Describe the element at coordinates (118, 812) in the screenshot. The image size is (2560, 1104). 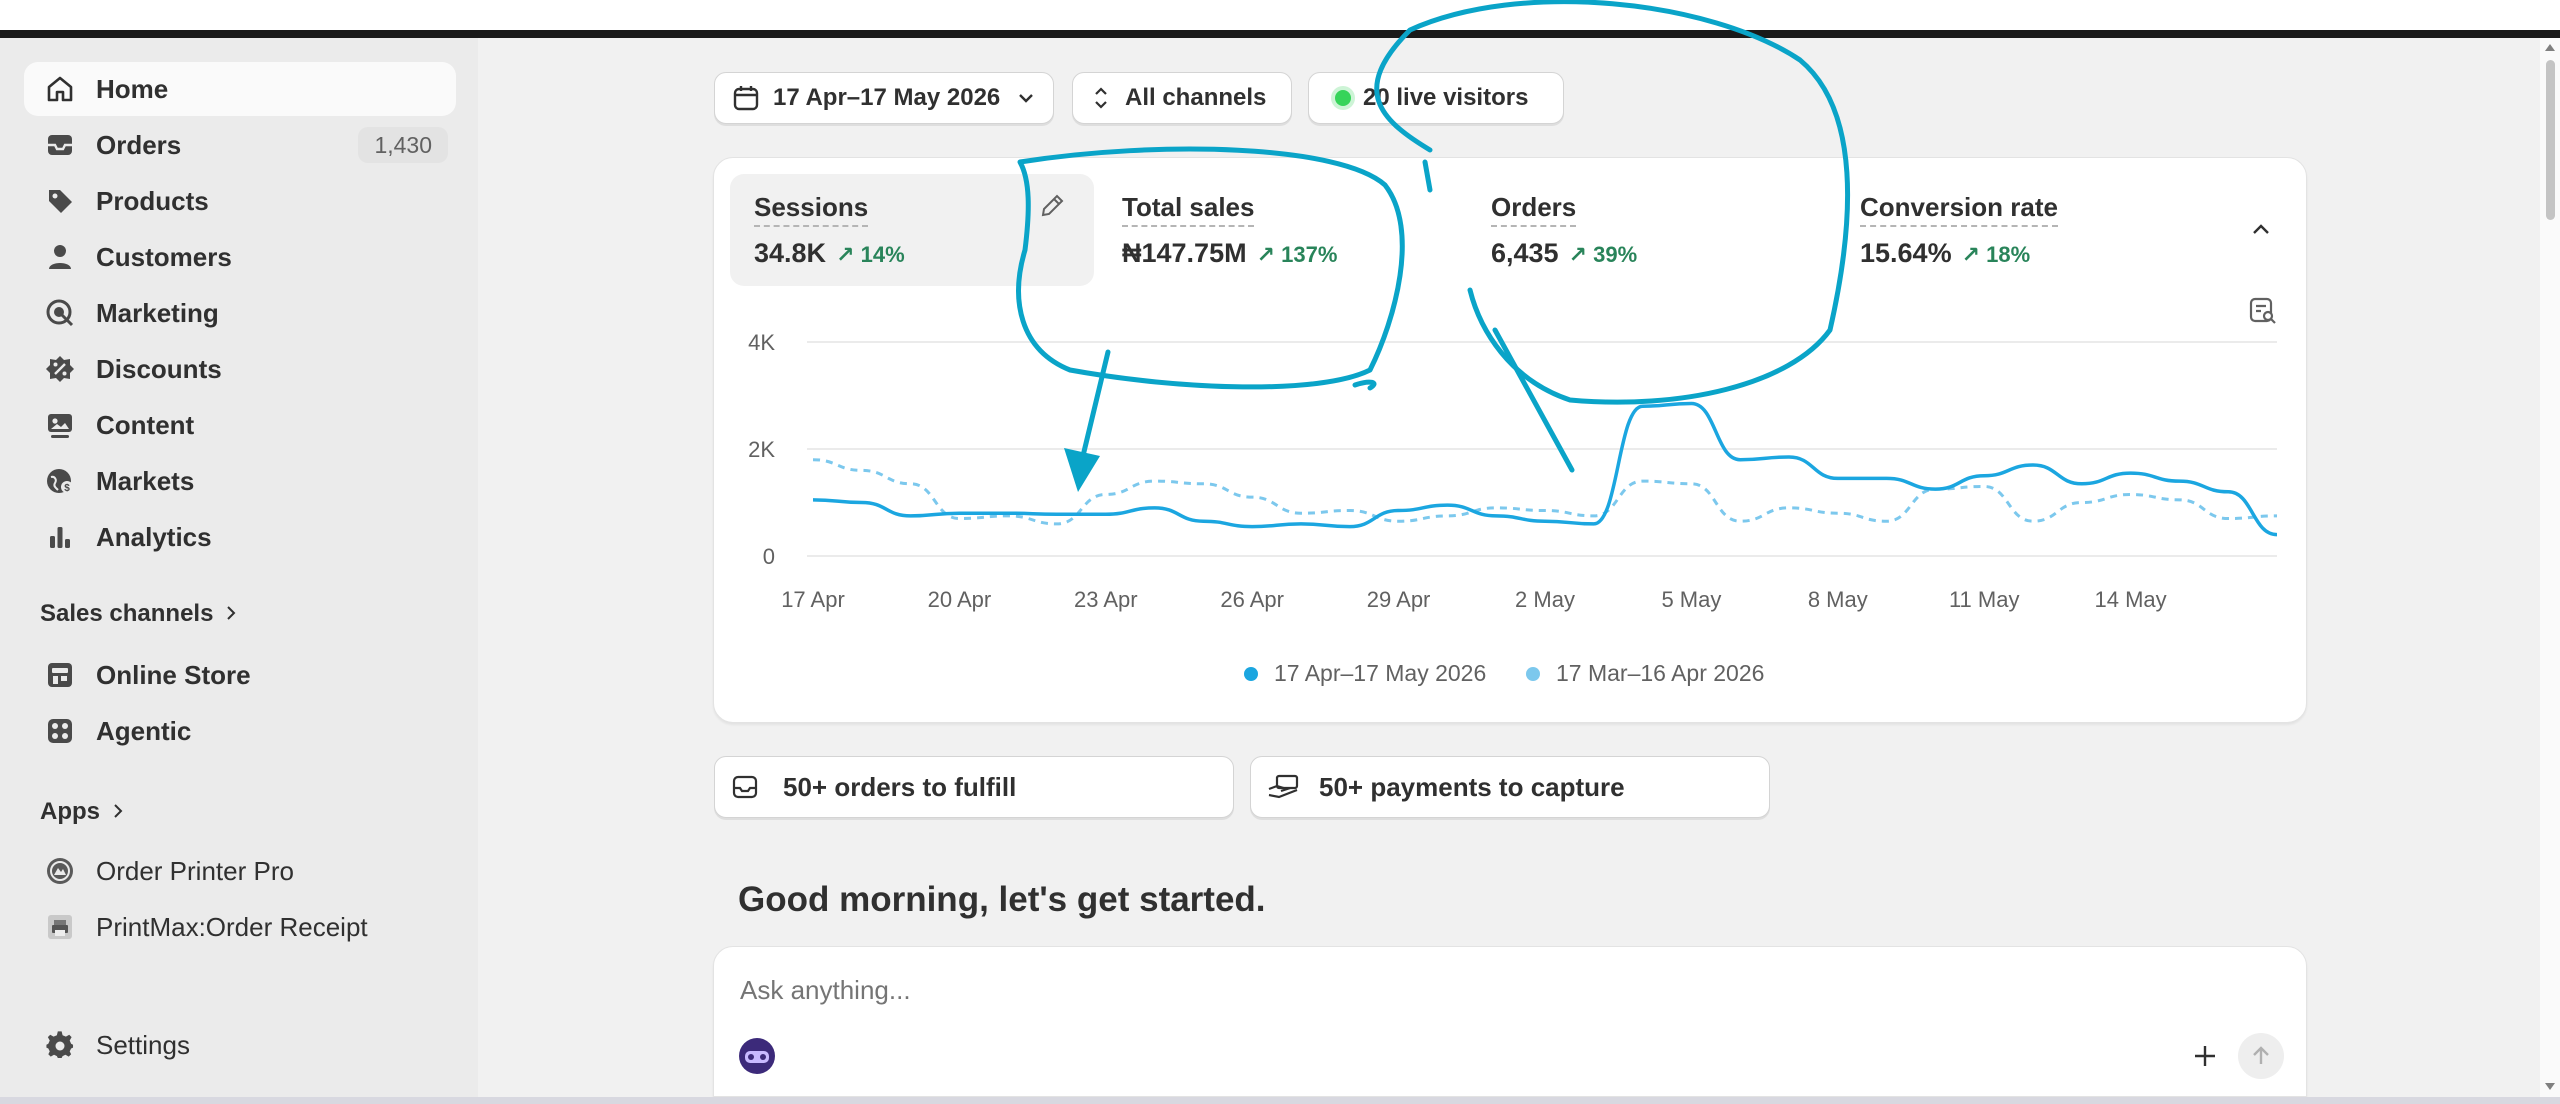
I see `chevron-right-icon` at that location.